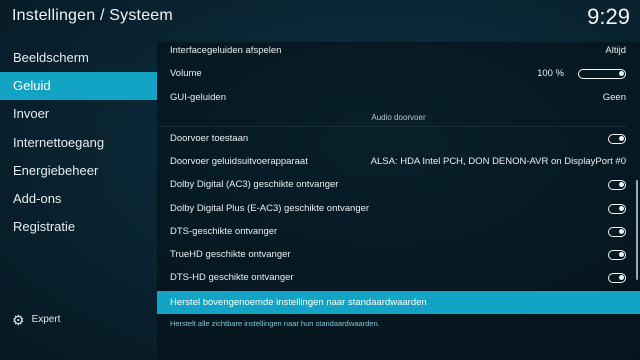  What do you see at coordinates (198, 97) in the screenshot?
I see `setting-label: GUI-geluiden` at bounding box center [198, 97].